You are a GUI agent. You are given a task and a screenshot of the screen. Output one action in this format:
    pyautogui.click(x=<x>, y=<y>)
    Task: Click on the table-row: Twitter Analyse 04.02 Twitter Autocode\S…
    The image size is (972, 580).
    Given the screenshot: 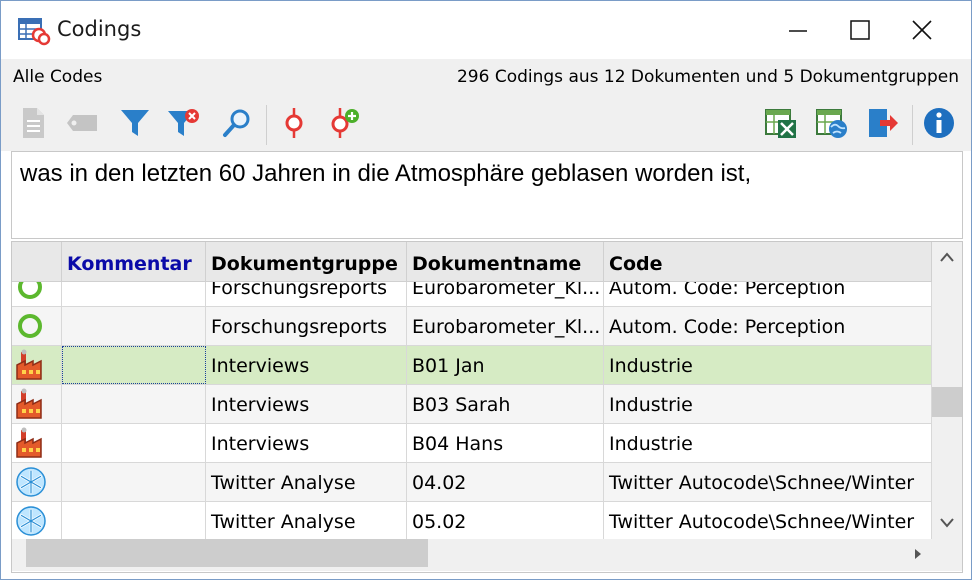 What is the action you would take?
    pyautogui.click(x=472, y=482)
    